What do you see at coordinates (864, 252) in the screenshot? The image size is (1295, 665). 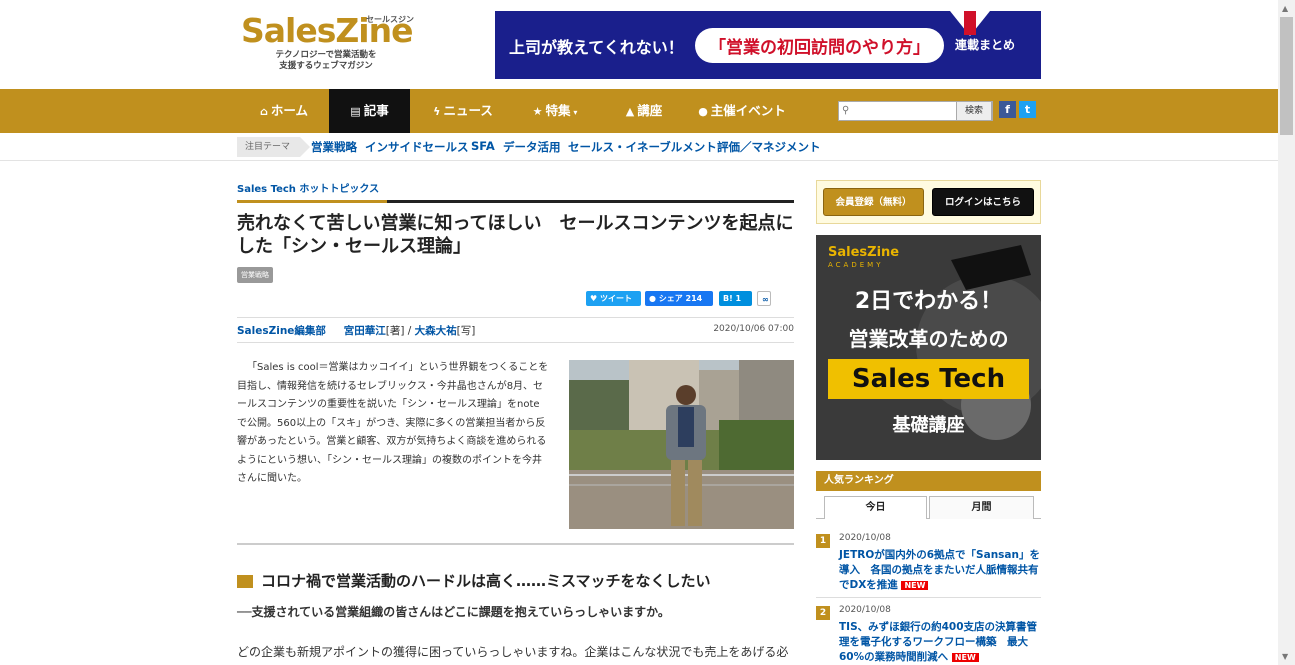 I see `ad-logo: SalesZine` at bounding box center [864, 252].